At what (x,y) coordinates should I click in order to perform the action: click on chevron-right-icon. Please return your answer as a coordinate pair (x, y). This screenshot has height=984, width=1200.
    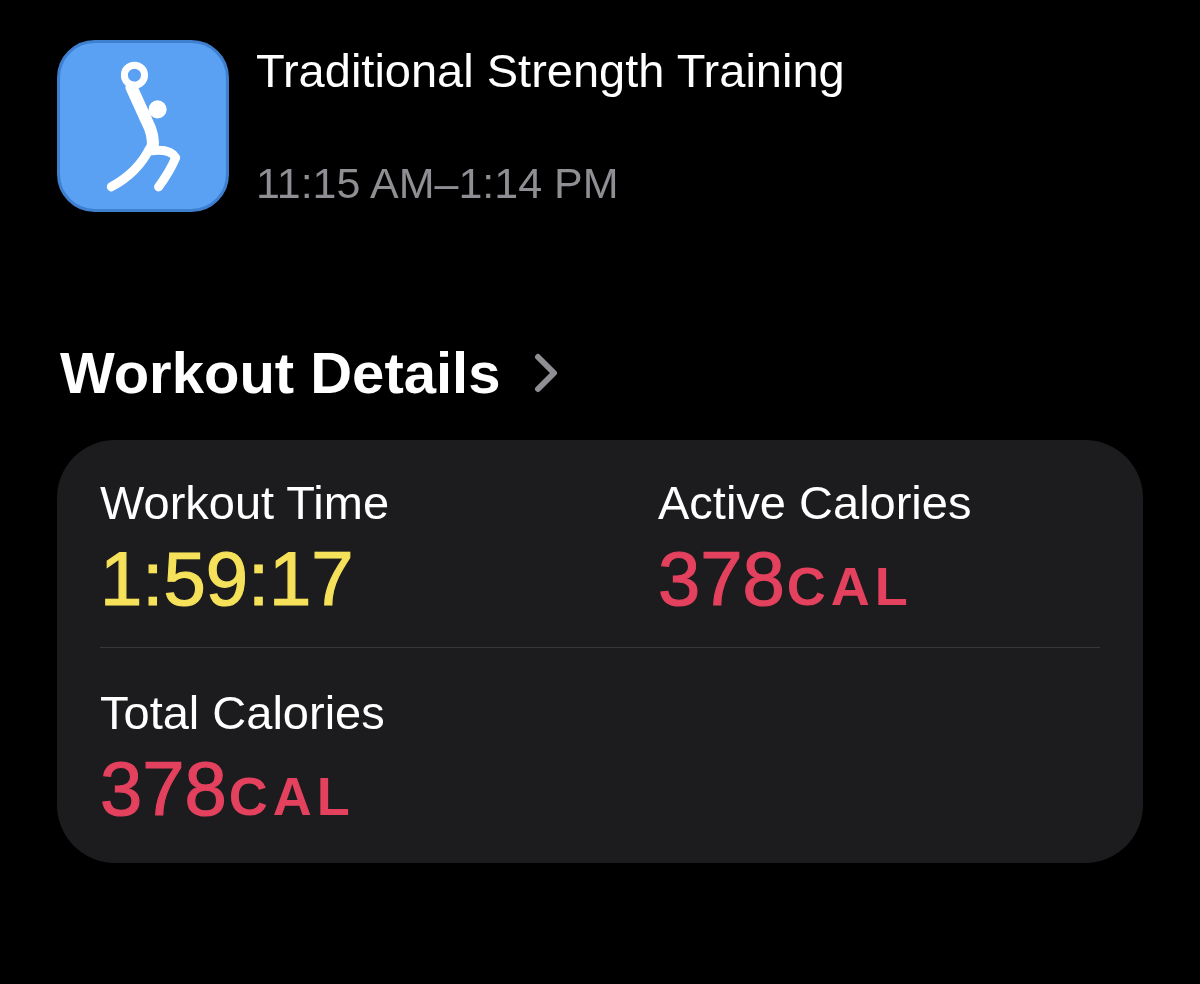
    Looking at the image, I should click on (546, 373).